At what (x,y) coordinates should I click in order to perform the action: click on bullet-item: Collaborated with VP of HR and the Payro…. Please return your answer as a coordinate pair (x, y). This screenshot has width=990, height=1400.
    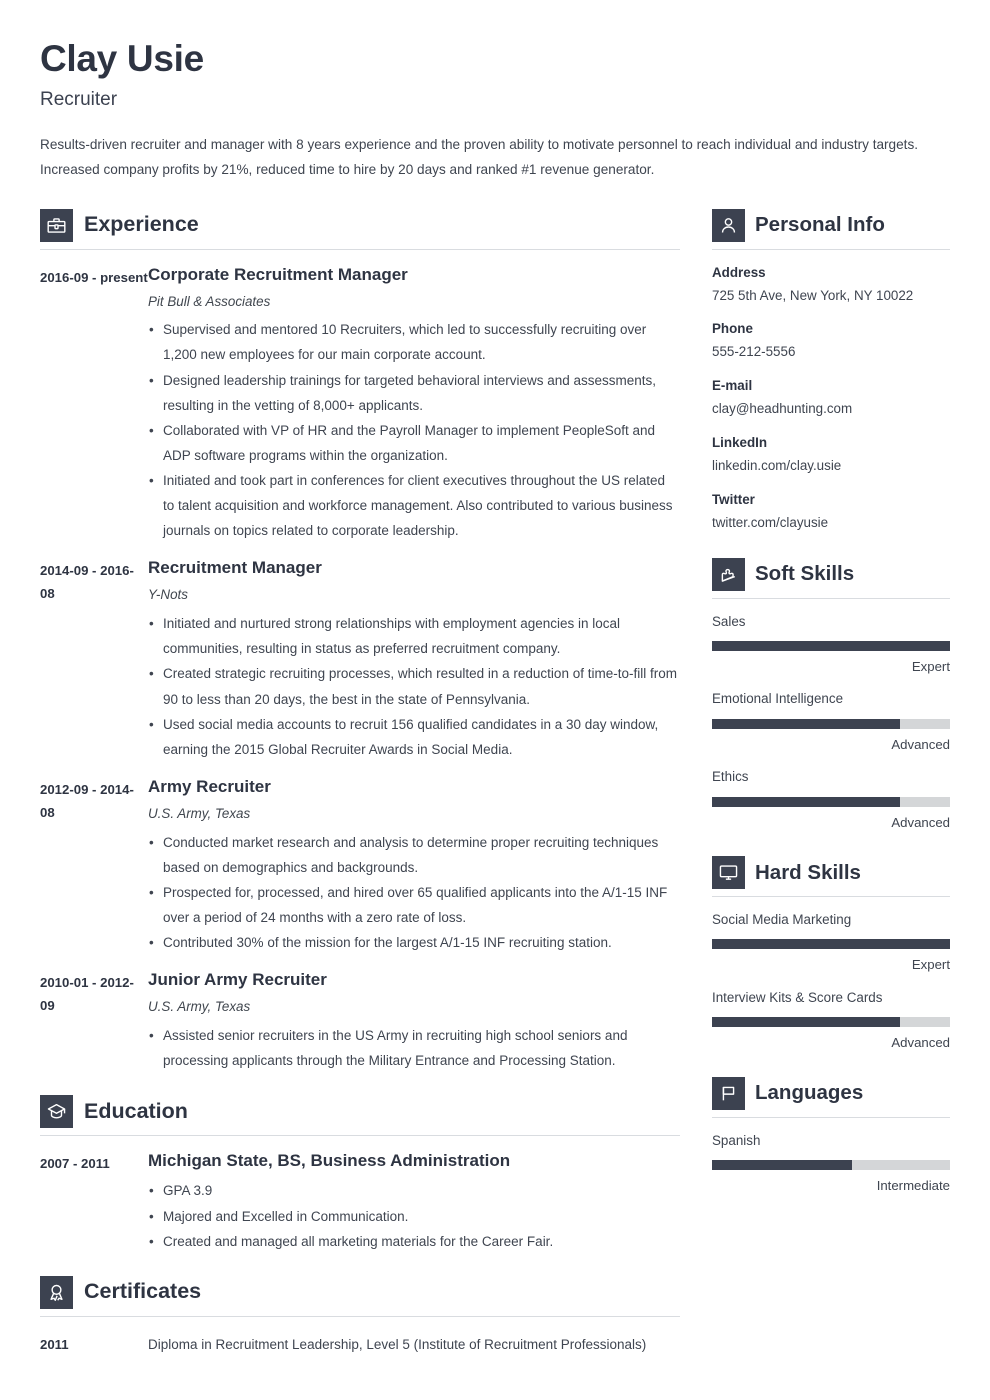
    Looking at the image, I should click on (414, 443).